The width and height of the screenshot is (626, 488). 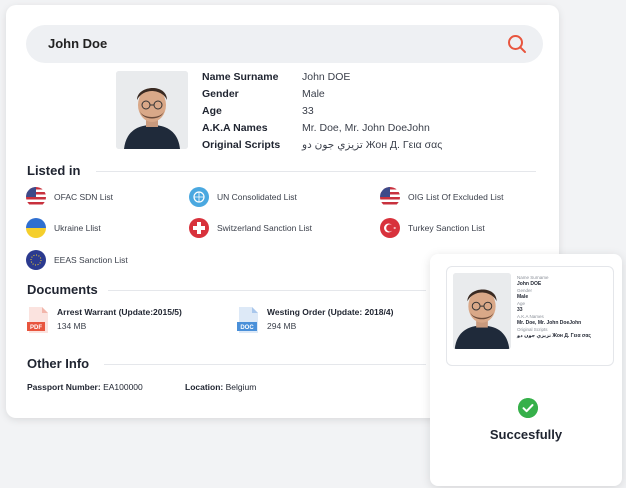 What do you see at coordinates (326, 77) in the screenshot?
I see `info-value: John DOE` at bounding box center [326, 77].